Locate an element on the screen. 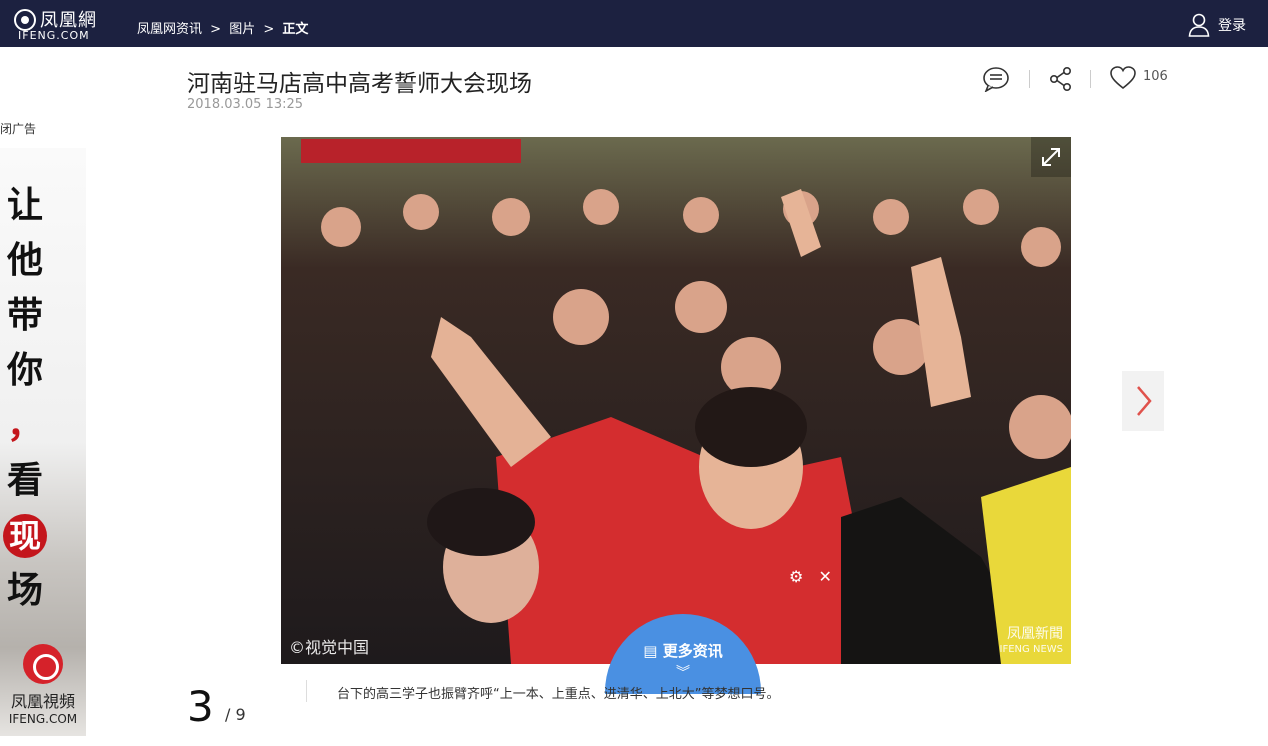 This screenshot has height=746, width=1268. ad-logo-cn: 凤凰視頻 is located at coordinates (42, 701).